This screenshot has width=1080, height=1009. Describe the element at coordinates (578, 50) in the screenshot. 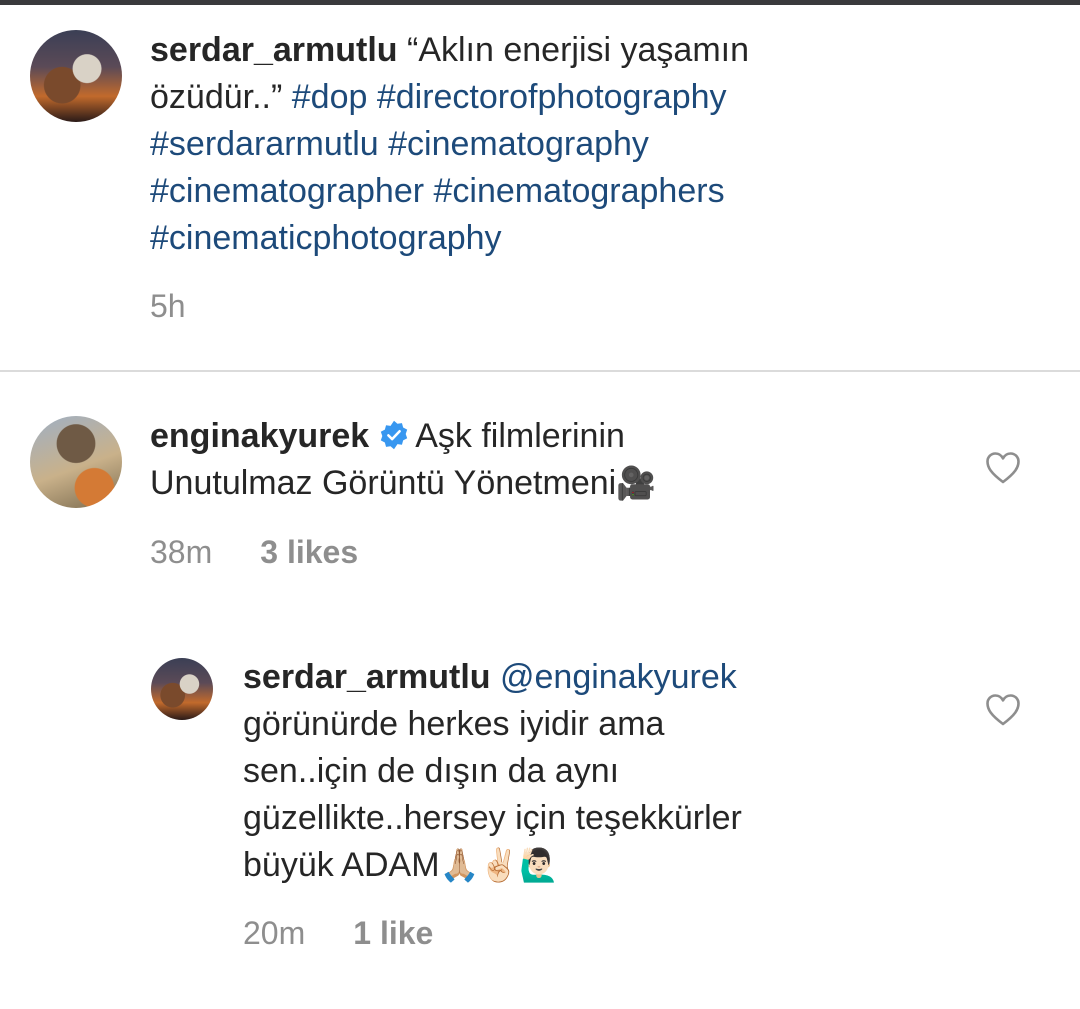

I see `caption-quote: “Aklın enerjisi yaşamın` at that location.